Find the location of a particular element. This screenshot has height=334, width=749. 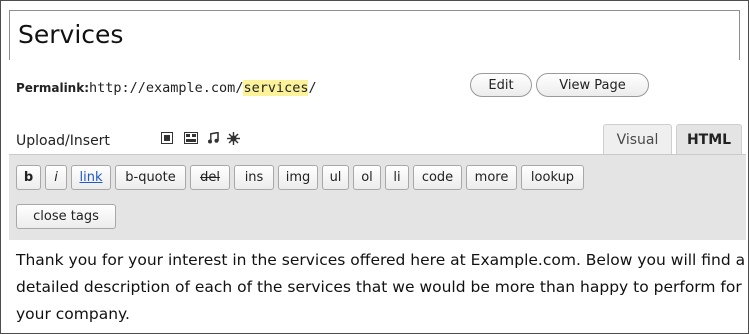

quicktag-more-button: more is located at coordinates (491, 177).